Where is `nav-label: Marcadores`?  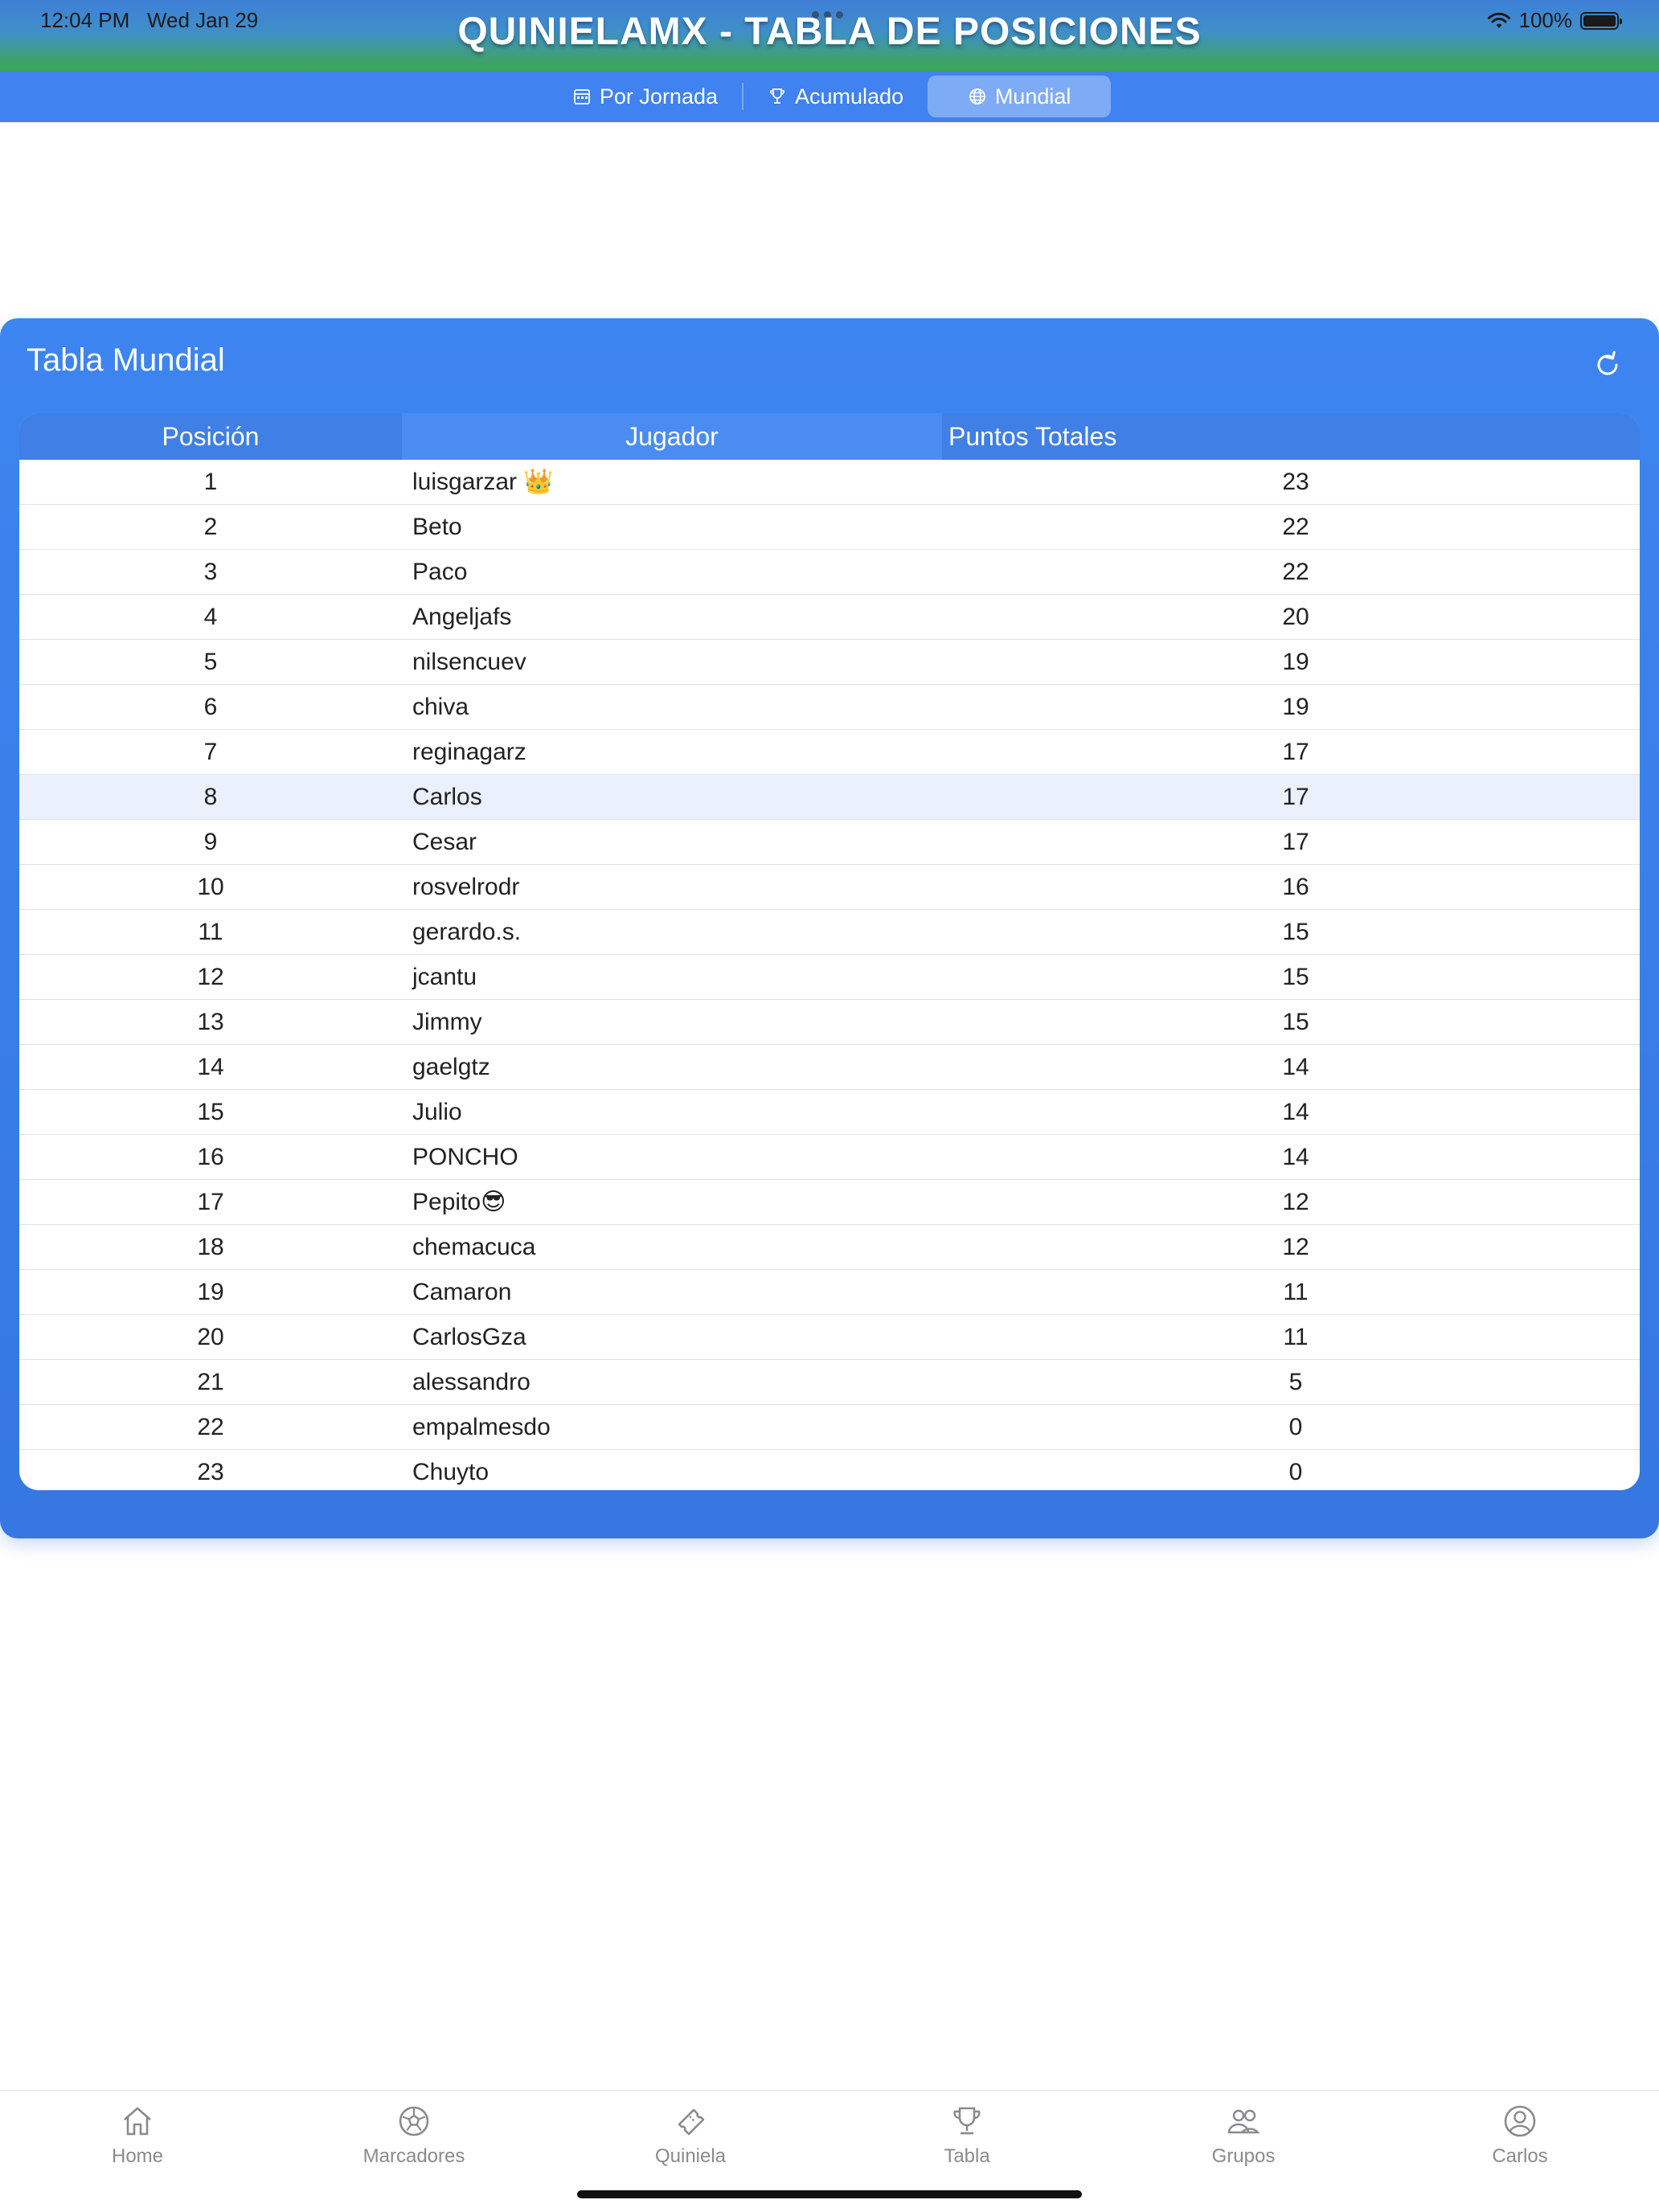
nav-label: Marcadores is located at coordinates (414, 2156).